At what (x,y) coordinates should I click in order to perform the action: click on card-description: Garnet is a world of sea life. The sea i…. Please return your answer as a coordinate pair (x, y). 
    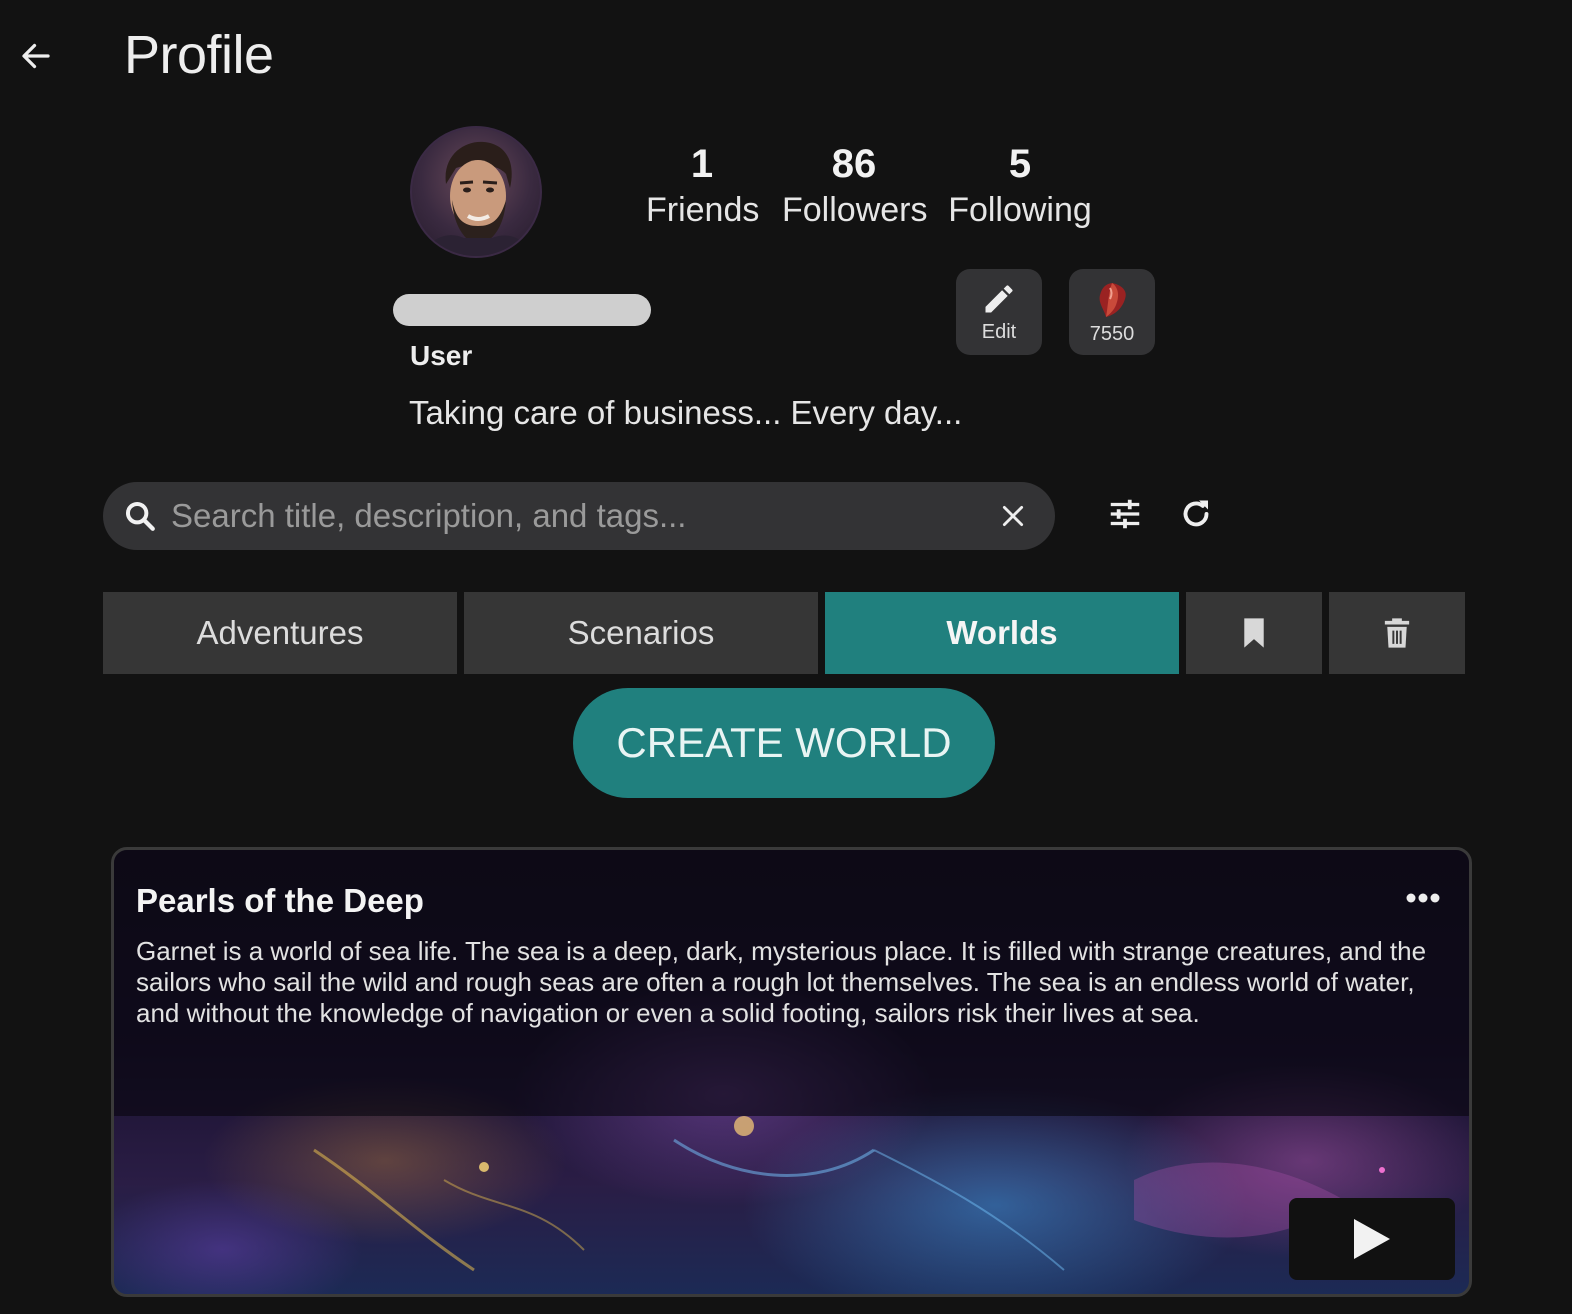
    Looking at the image, I should click on (781, 982).